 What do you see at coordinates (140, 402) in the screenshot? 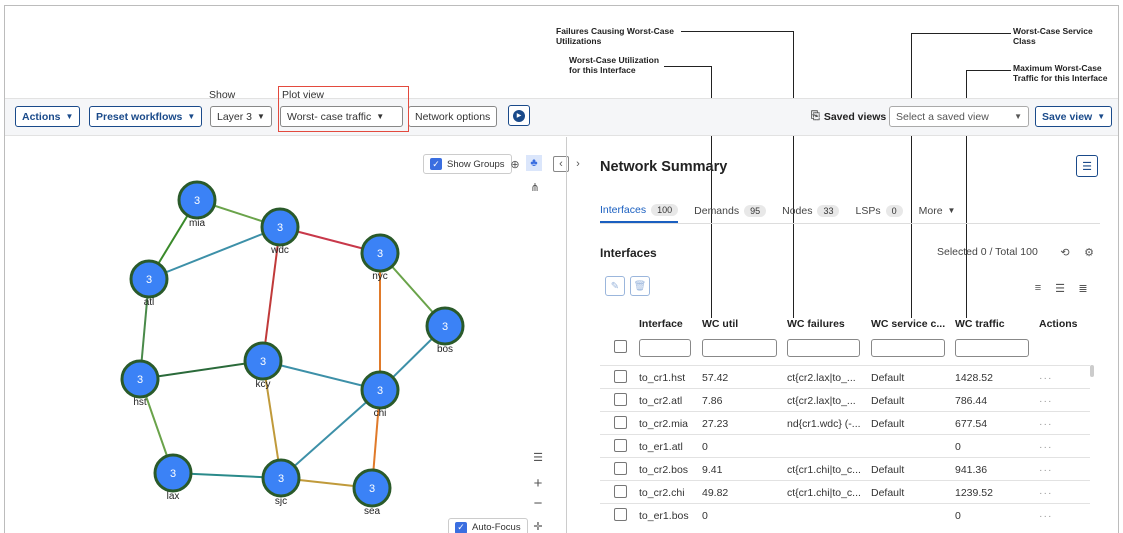
I see `node-label: hst` at bounding box center [140, 402].